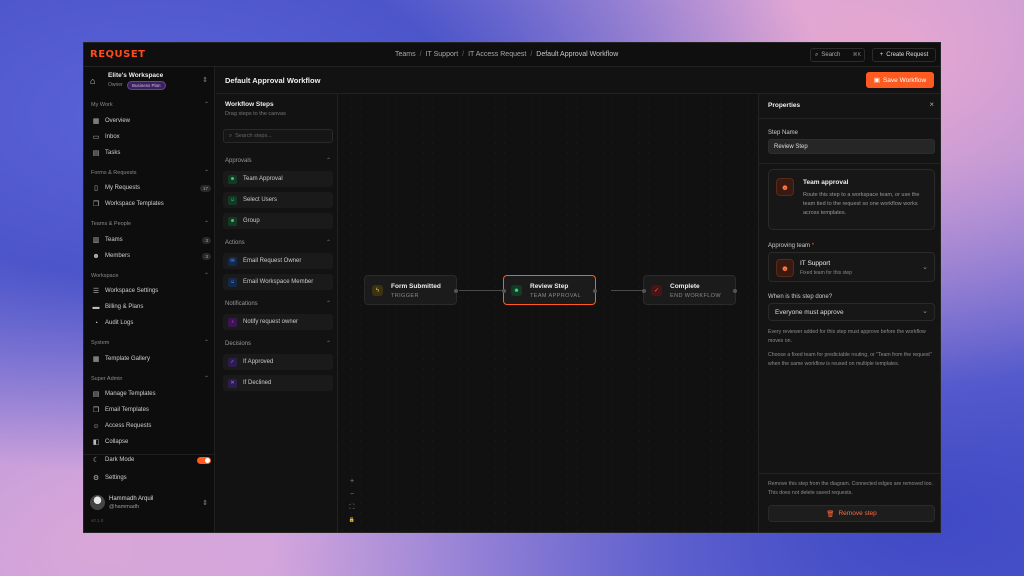 The height and width of the screenshot is (576, 1024). I want to click on sidebar-item-settings: ⚙ Settings, so click(151, 478).